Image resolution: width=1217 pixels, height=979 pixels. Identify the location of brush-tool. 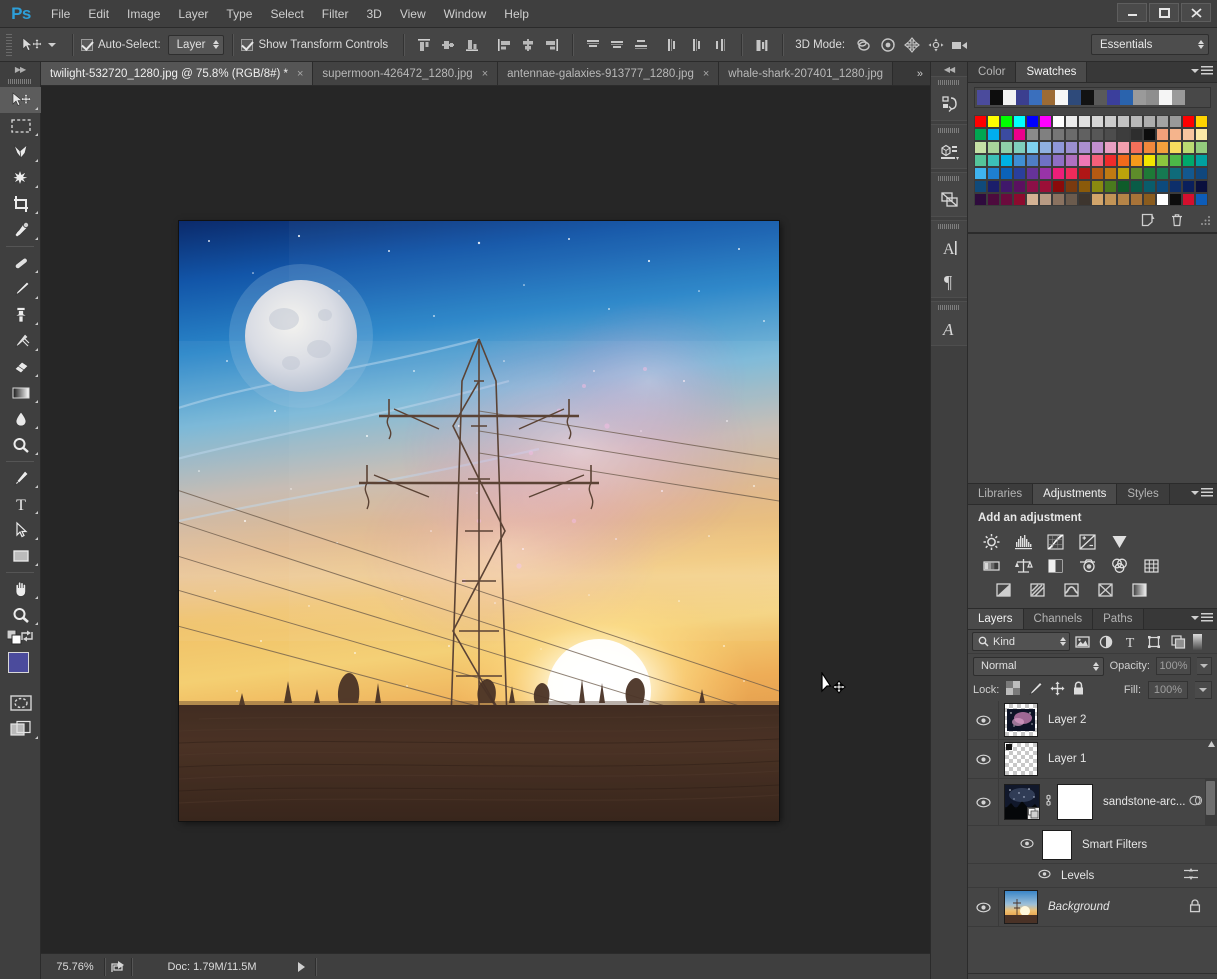
(20, 289).